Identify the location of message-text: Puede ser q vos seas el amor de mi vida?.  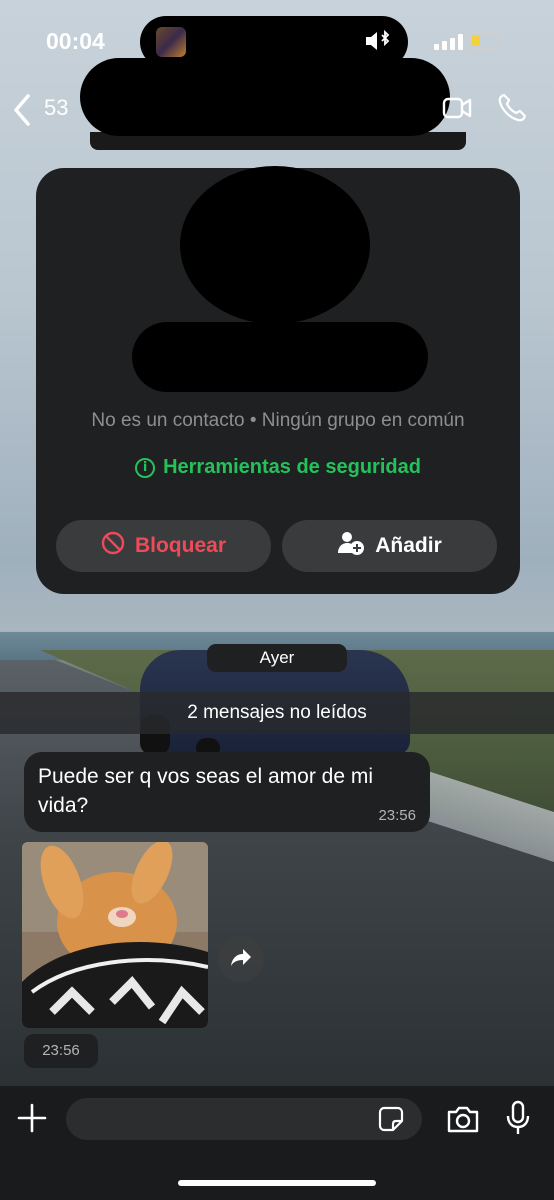
(205, 791).